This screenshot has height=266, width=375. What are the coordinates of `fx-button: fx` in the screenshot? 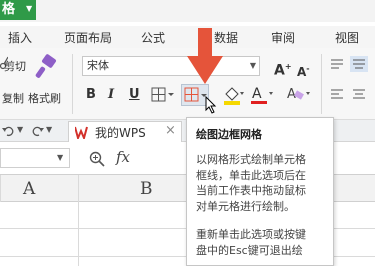 It's located at (123, 157).